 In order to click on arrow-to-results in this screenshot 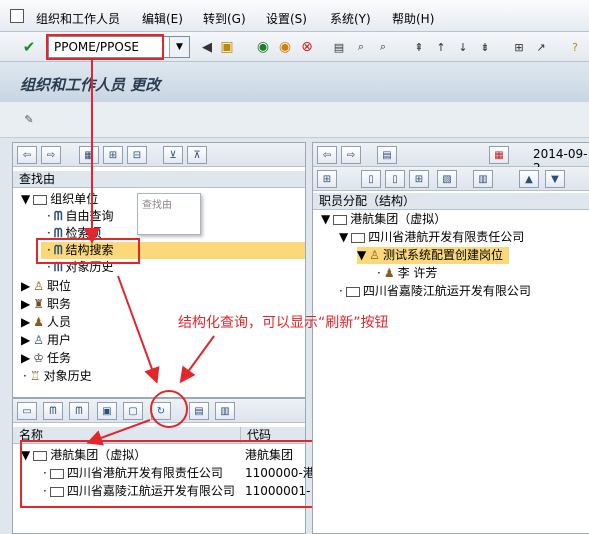, I will do `click(118, 432)`.